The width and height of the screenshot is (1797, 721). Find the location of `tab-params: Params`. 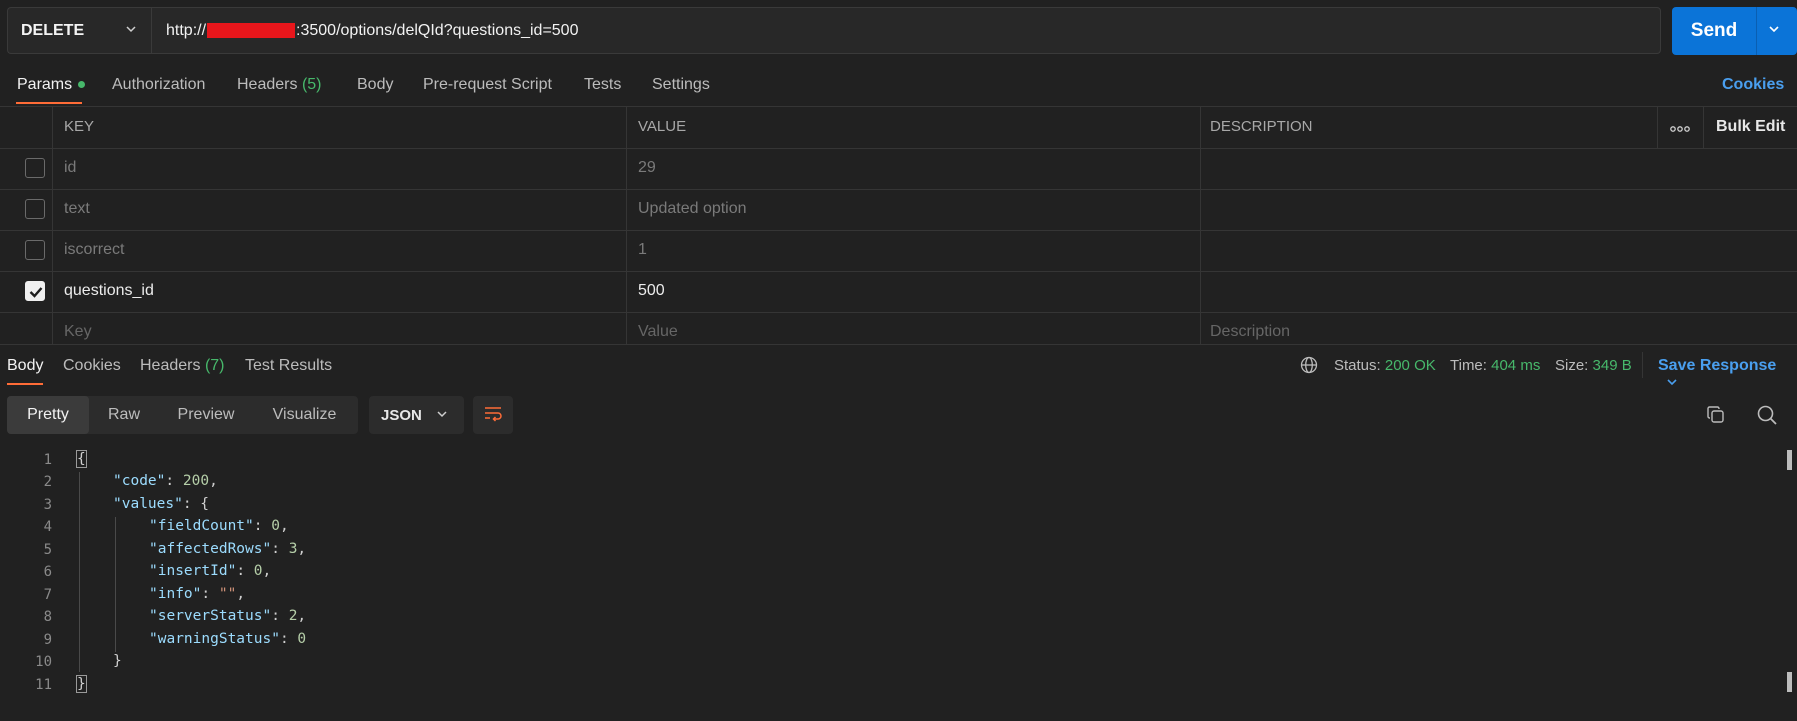

tab-params: Params is located at coordinates (51, 85).